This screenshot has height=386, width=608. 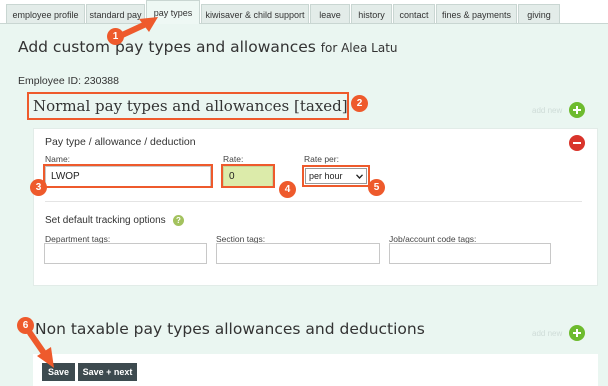 What do you see at coordinates (359, 103) in the screenshot?
I see `annotation-badge-2: 2` at bounding box center [359, 103].